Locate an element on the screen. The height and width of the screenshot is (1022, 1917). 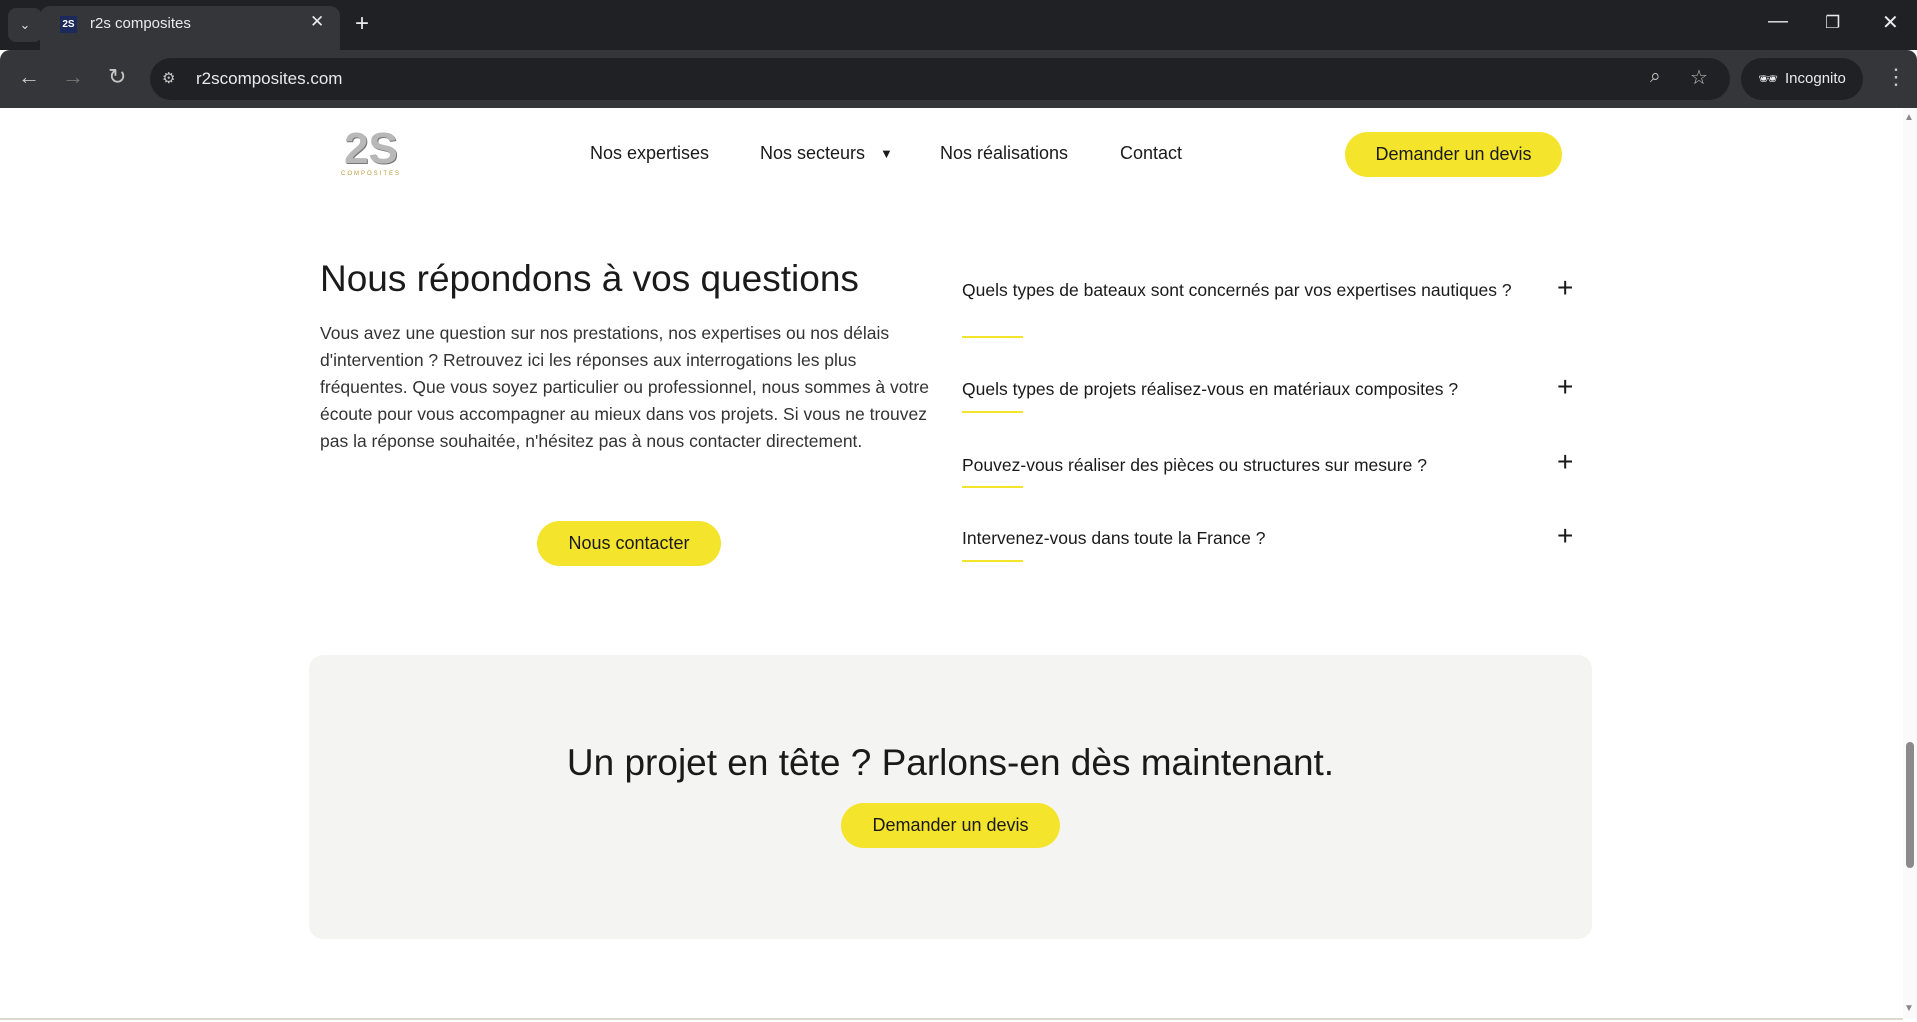
scrollbar-thumb is located at coordinates (1910, 805).